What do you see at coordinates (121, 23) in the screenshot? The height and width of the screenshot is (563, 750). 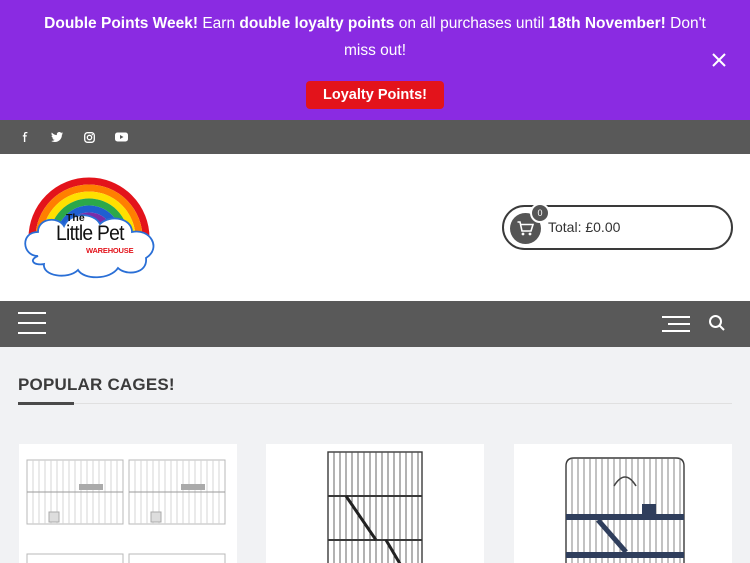 I see `promo-title: Double Points Week!` at bounding box center [121, 23].